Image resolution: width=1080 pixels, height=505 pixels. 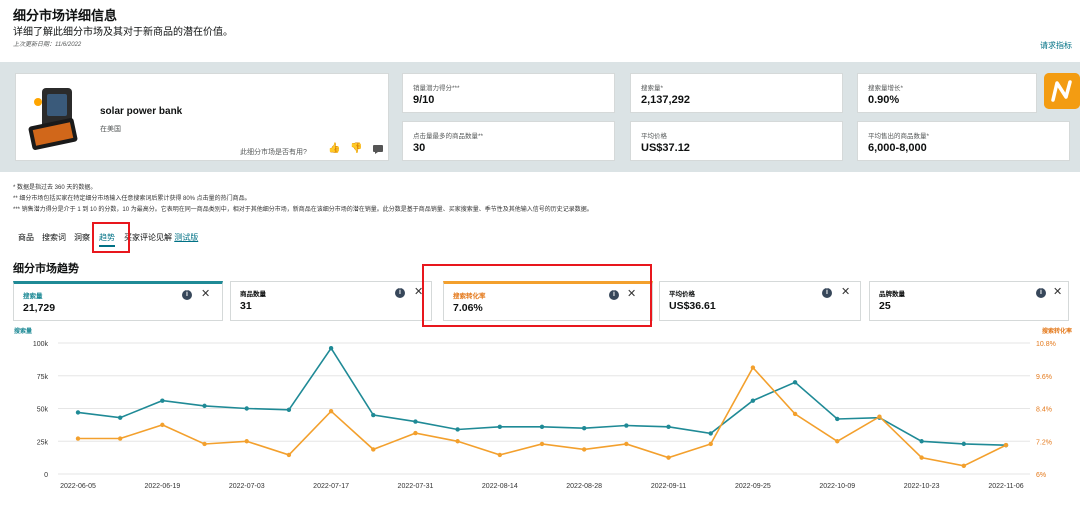 I want to click on x-tick-label: 2022-09-25, so click(x=753, y=486).